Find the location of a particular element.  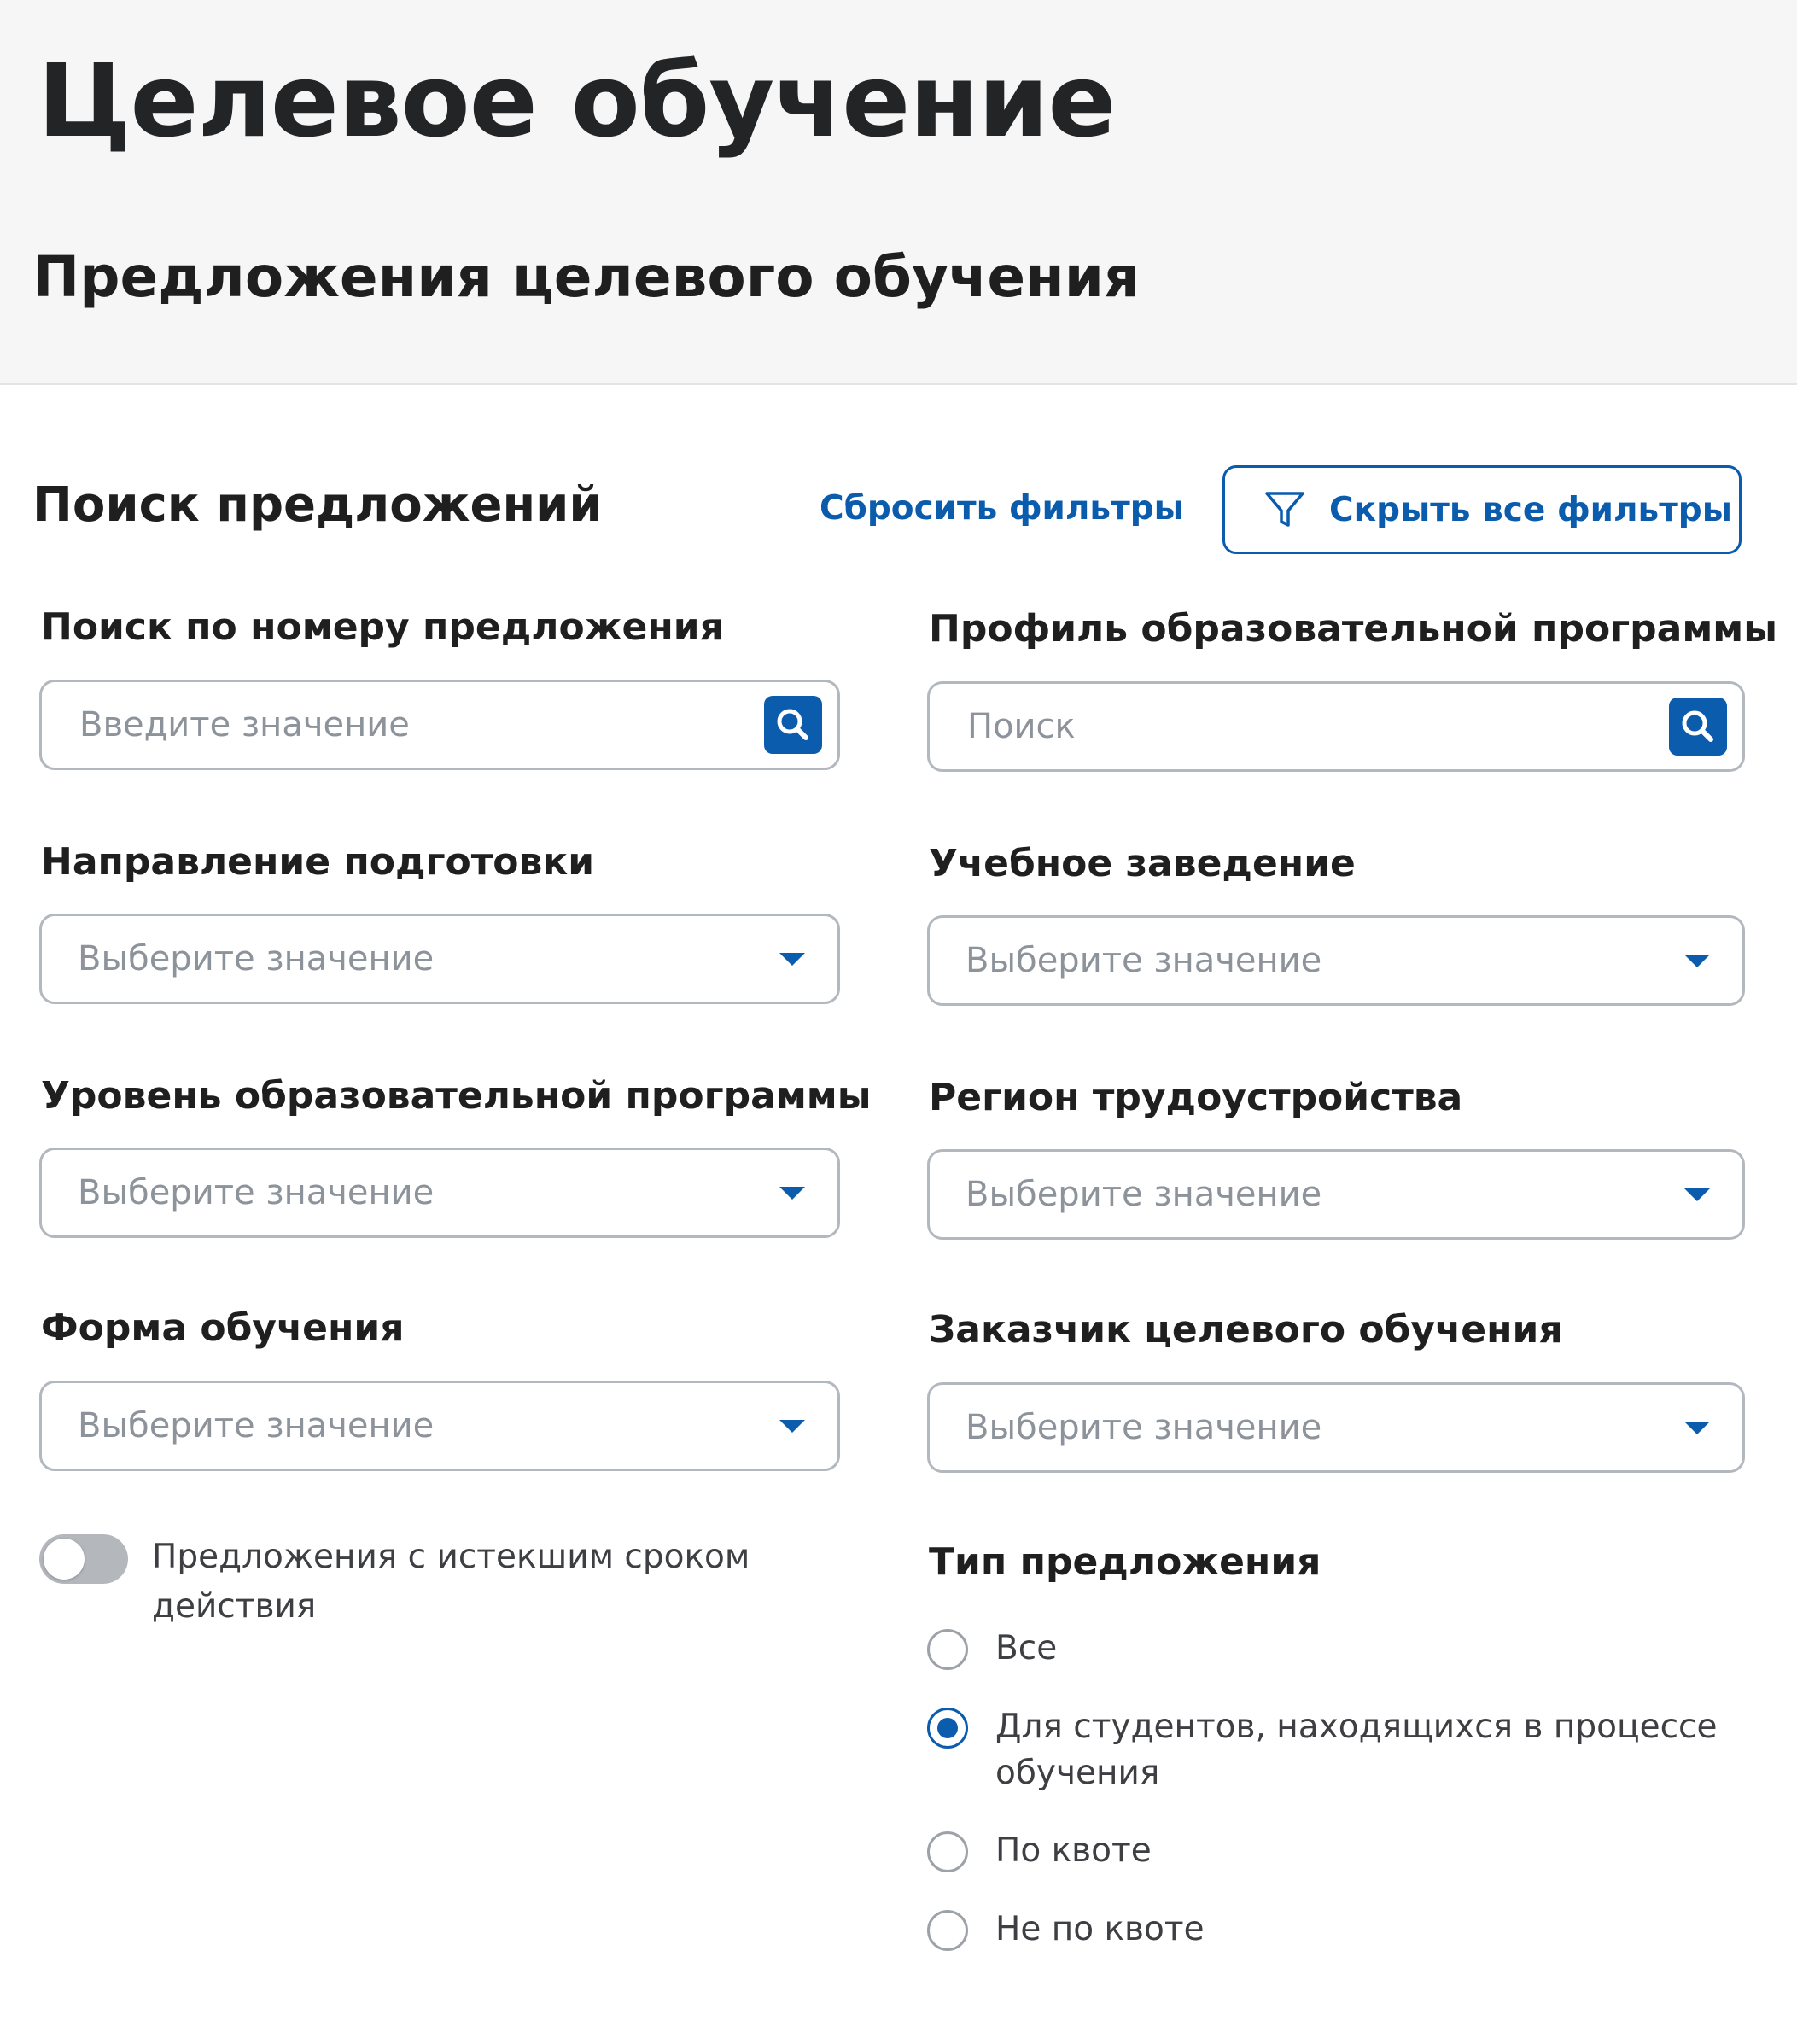

level-select-value: Выберите значение is located at coordinates (256, 1192).